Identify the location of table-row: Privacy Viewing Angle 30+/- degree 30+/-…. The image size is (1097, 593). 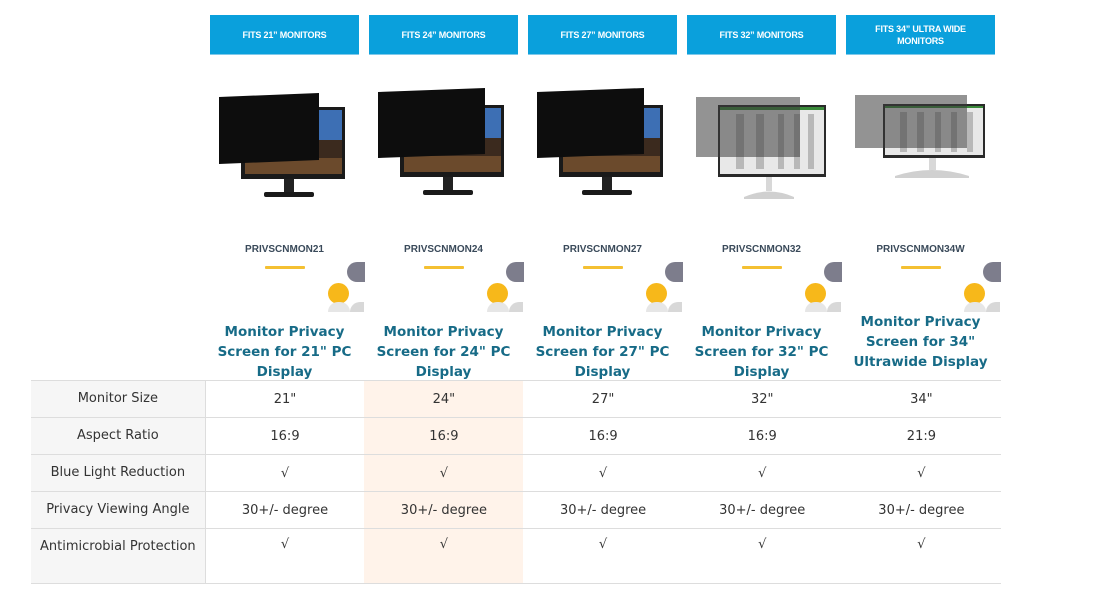
(516, 510).